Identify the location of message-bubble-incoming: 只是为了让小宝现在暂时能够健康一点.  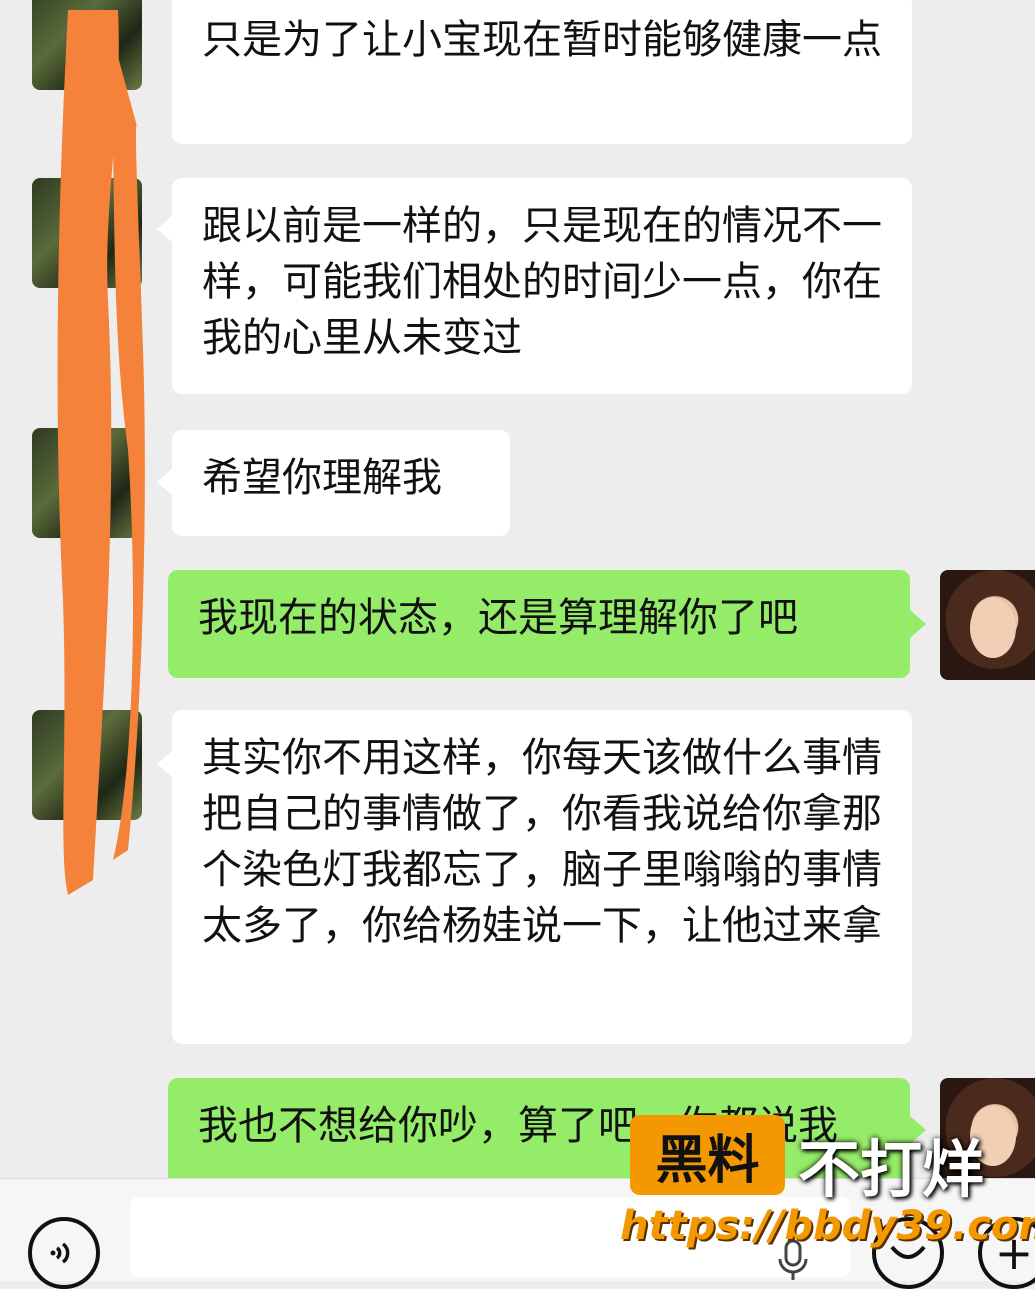
(542, 72).